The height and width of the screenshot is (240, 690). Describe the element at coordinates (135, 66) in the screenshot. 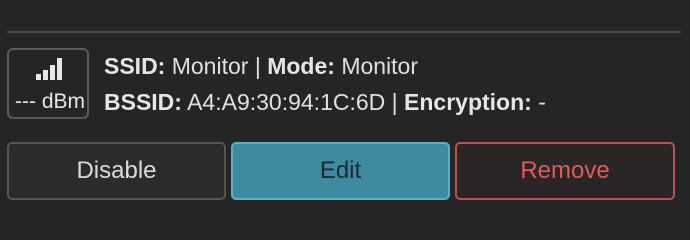

I see `ssid-label: SSID:` at that location.